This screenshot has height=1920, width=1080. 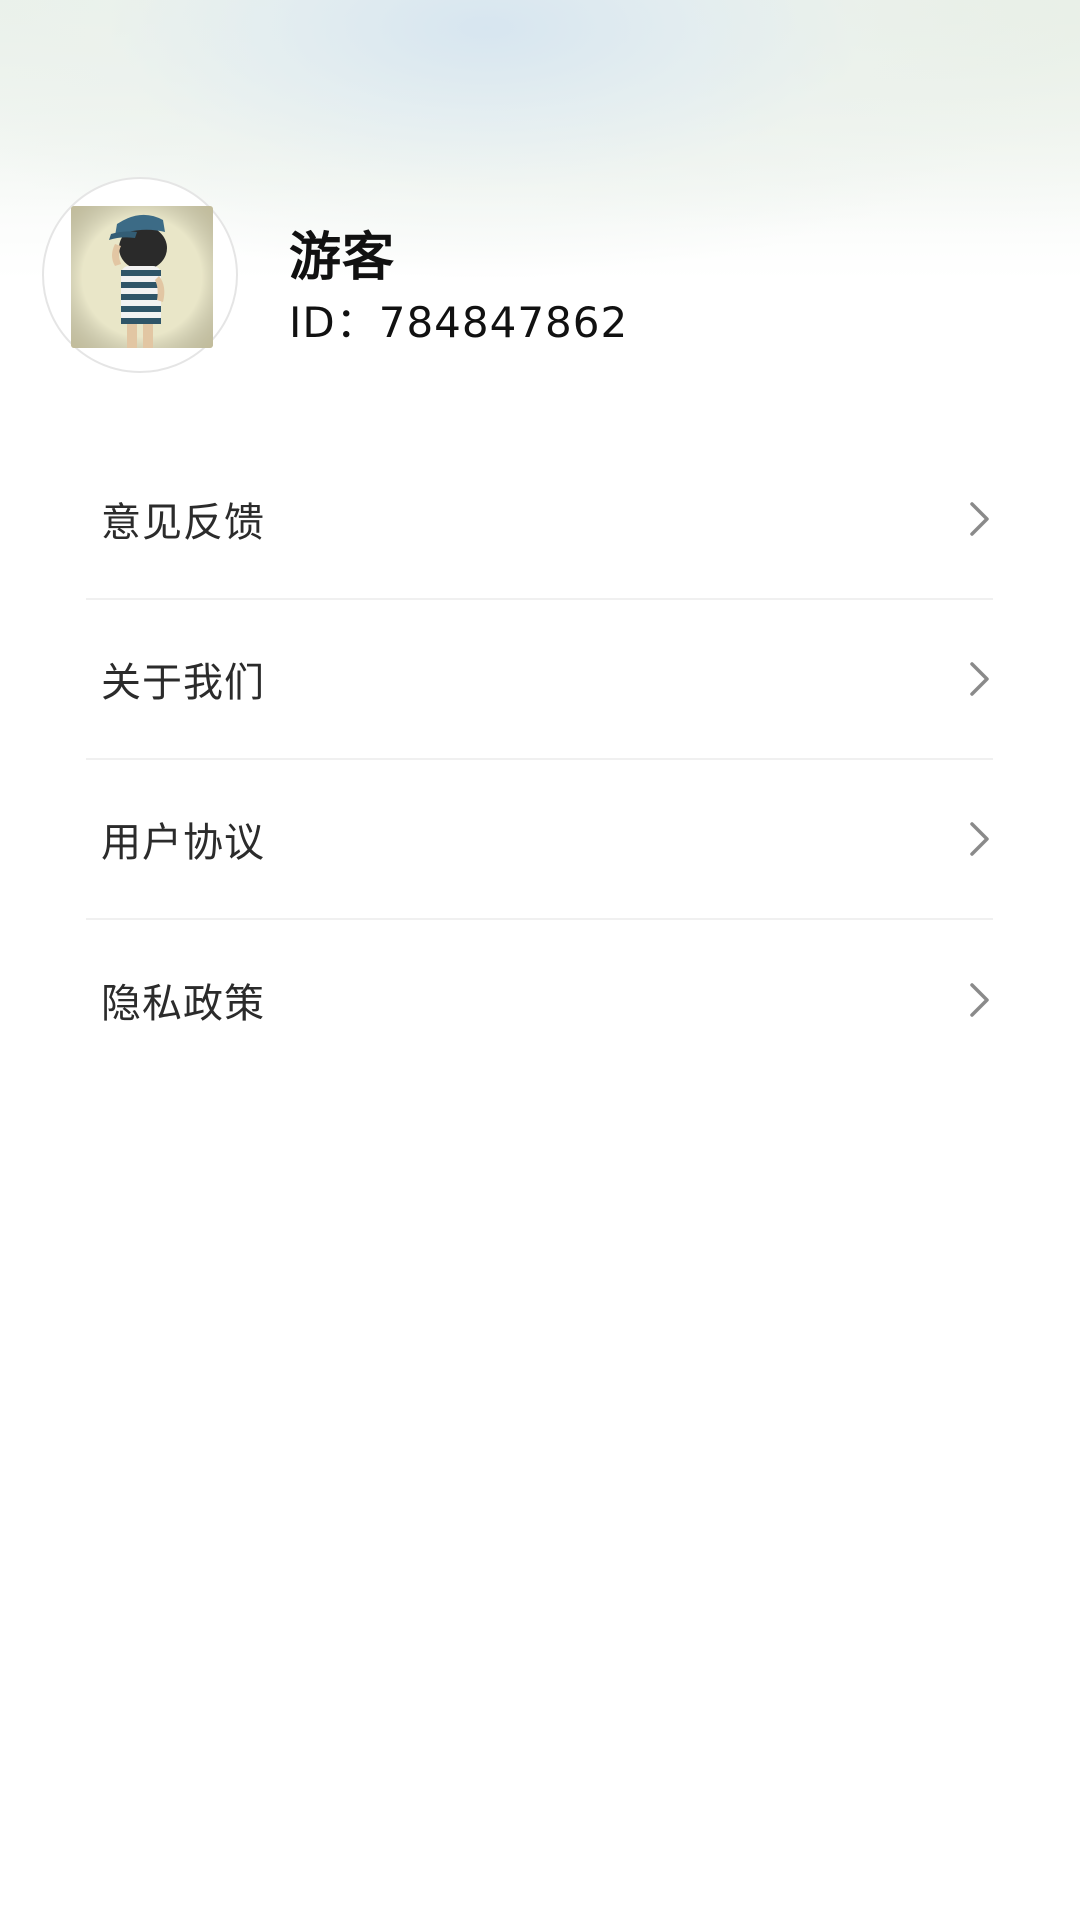 What do you see at coordinates (539, 840) in the screenshot?
I see `menu-item-user-agreement: 用户协议` at bounding box center [539, 840].